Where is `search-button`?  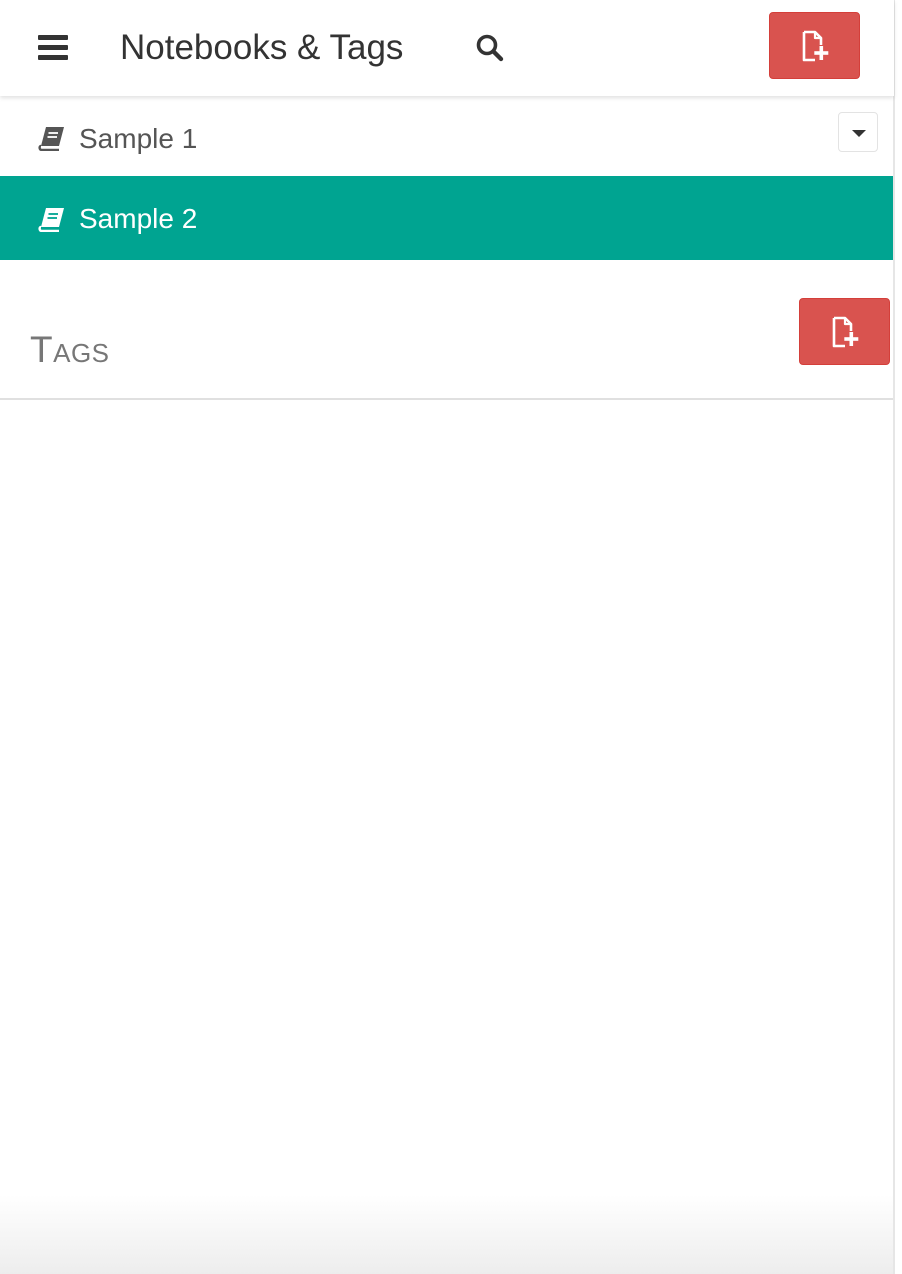
search-button is located at coordinates (490, 48).